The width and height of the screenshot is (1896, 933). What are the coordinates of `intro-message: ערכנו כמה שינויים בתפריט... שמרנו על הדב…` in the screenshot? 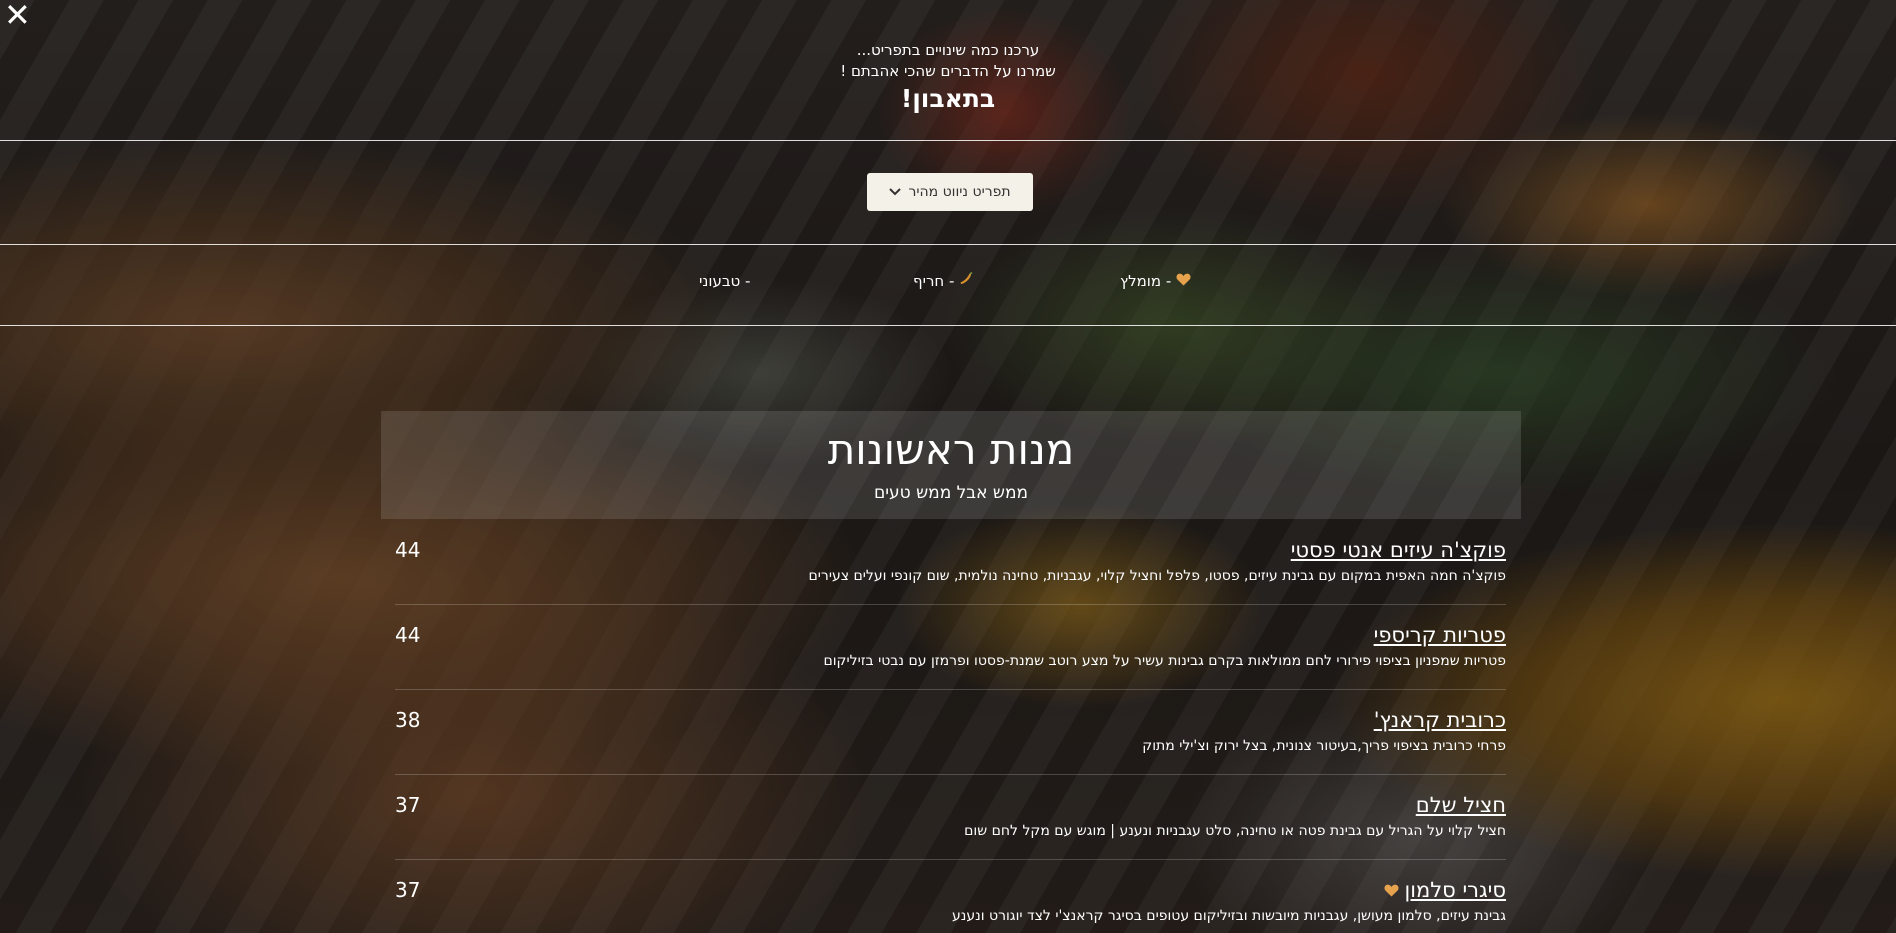 It's located at (948, 77).